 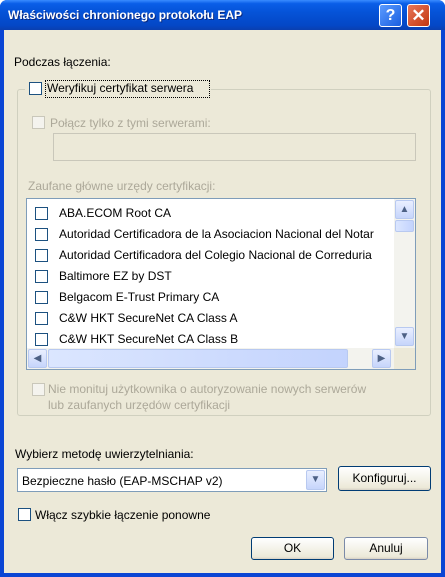 I want to click on connect-servers-checkbox, so click(x=38, y=122).